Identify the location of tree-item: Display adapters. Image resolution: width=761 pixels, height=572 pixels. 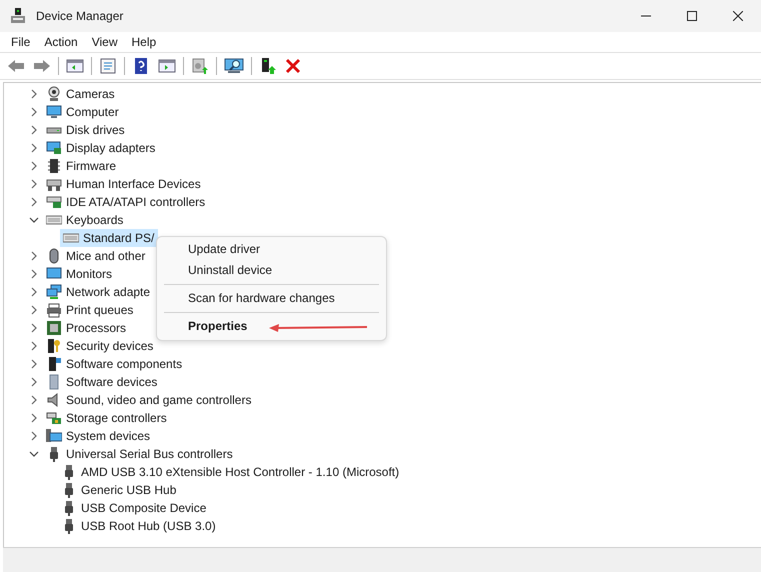
(111, 148).